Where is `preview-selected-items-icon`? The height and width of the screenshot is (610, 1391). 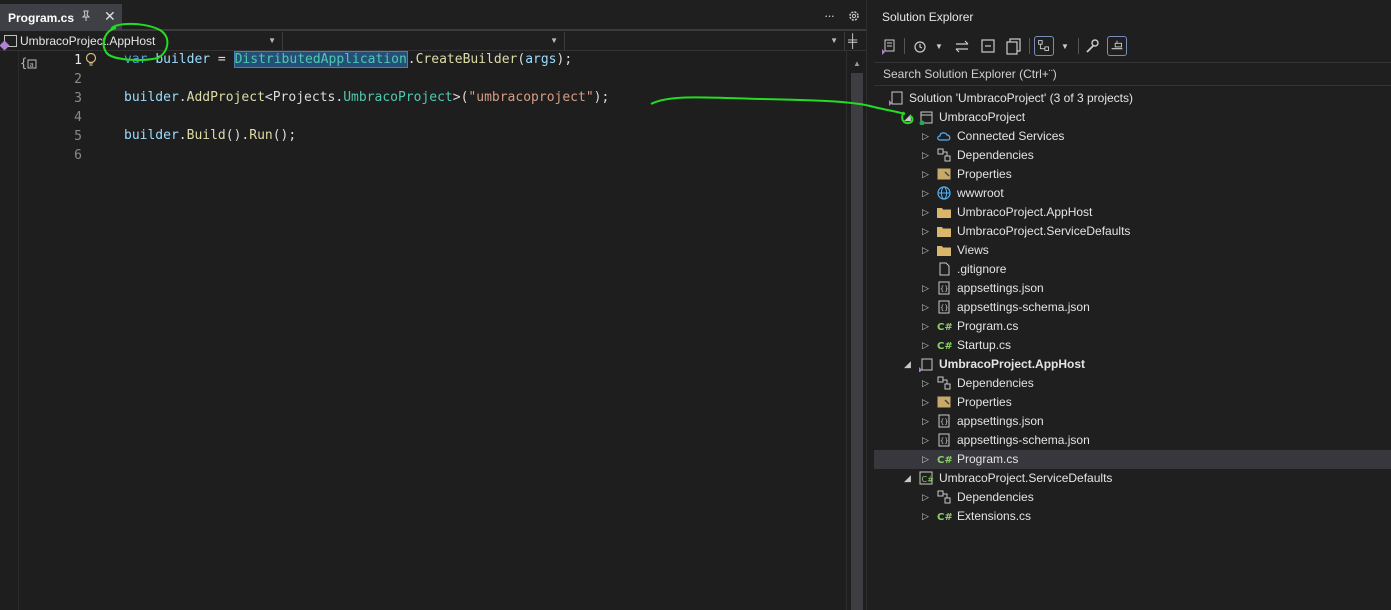 preview-selected-items-icon is located at coordinates (1117, 46).